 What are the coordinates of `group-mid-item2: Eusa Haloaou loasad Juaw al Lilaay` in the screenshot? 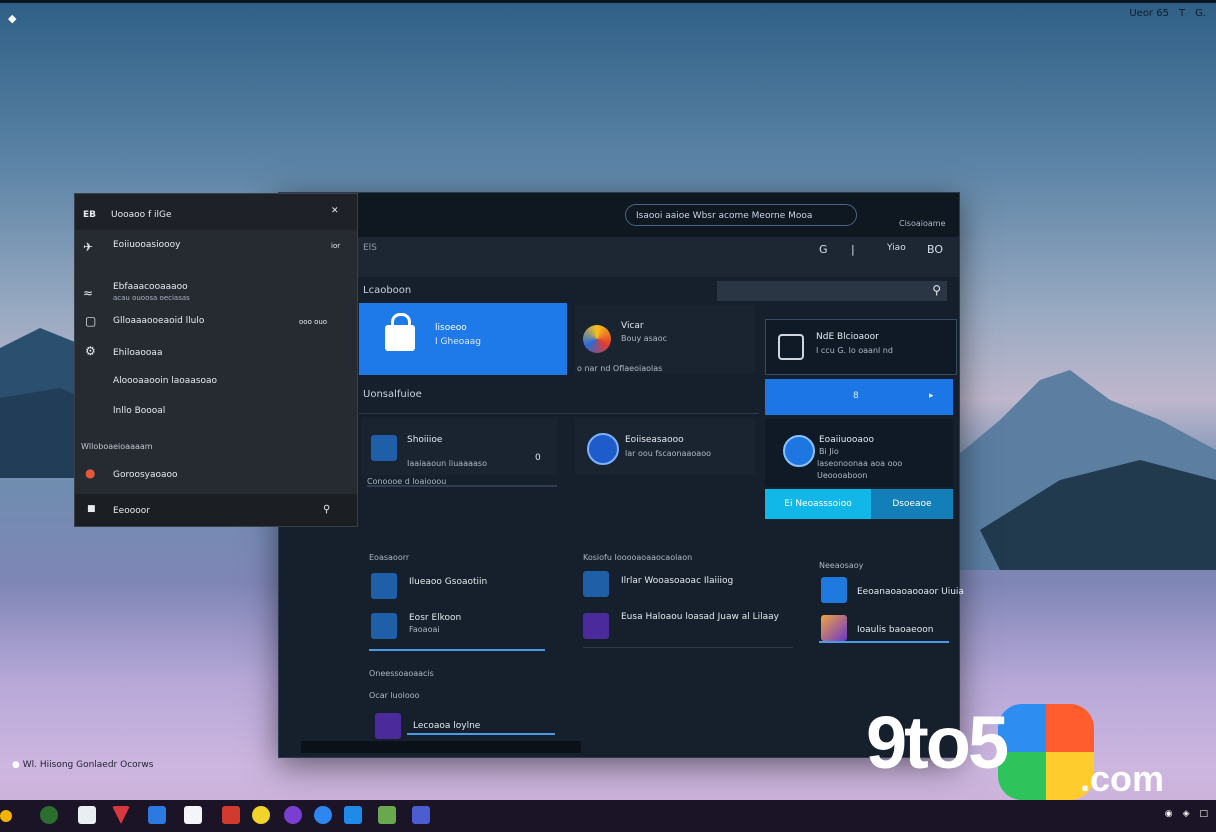 It's located at (700, 617).